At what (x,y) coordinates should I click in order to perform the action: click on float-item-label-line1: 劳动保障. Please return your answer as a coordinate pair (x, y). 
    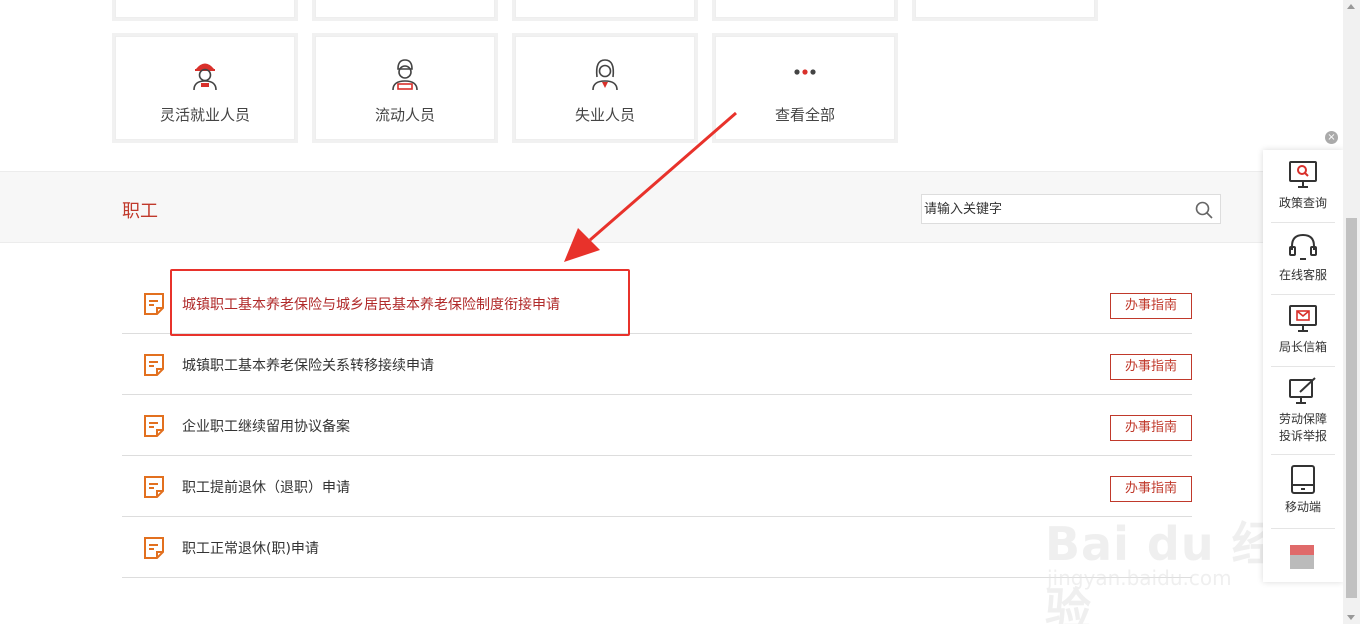
    Looking at the image, I should click on (1302, 419).